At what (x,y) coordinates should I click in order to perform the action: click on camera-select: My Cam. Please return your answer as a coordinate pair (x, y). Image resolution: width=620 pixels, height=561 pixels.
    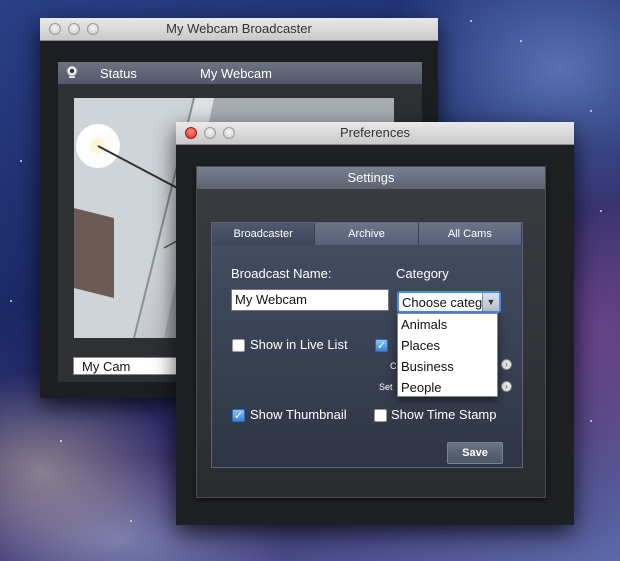
    Looking at the image, I should click on (128, 366).